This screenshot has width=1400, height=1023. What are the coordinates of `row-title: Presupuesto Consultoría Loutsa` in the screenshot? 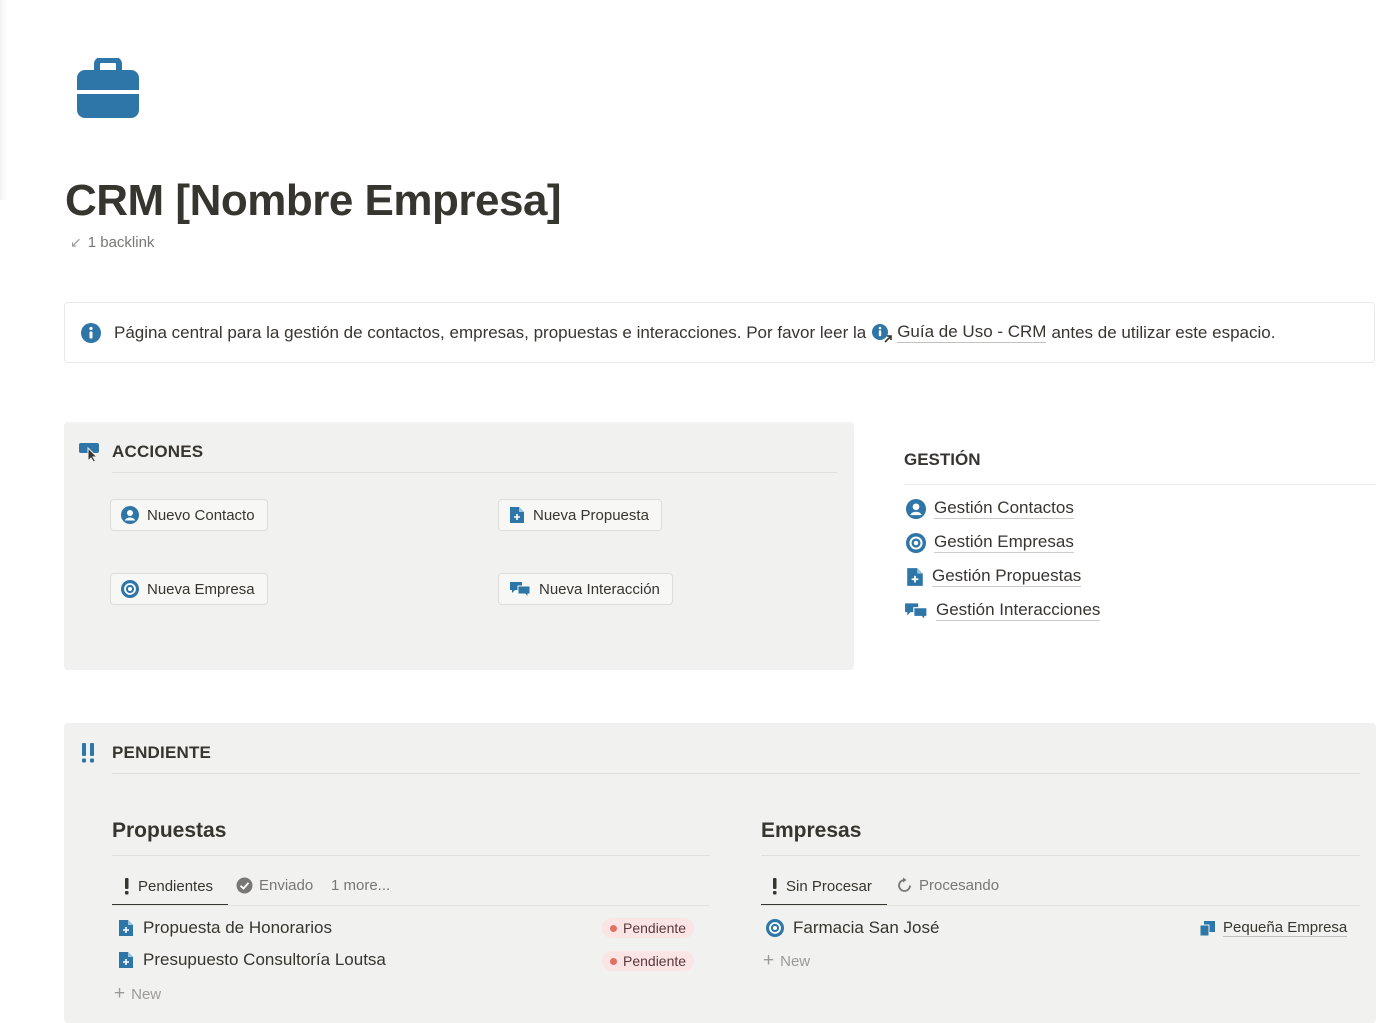 It's located at (264, 959).